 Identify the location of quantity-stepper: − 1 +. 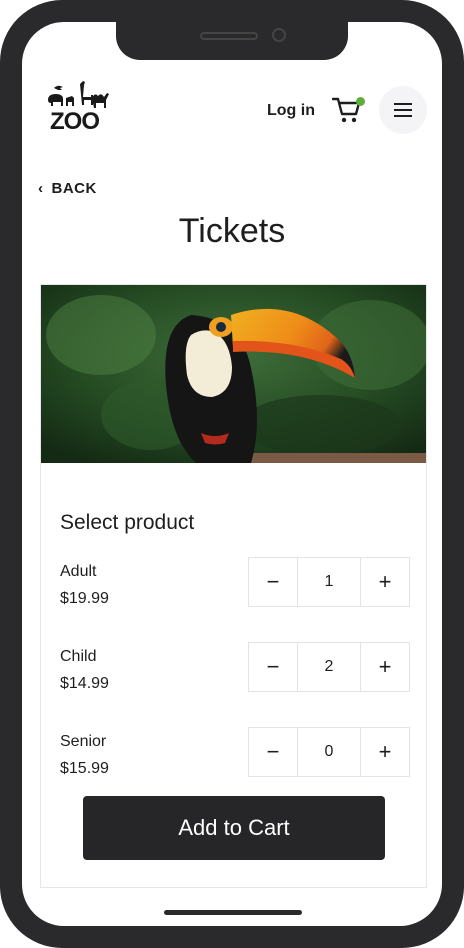
(329, 582).